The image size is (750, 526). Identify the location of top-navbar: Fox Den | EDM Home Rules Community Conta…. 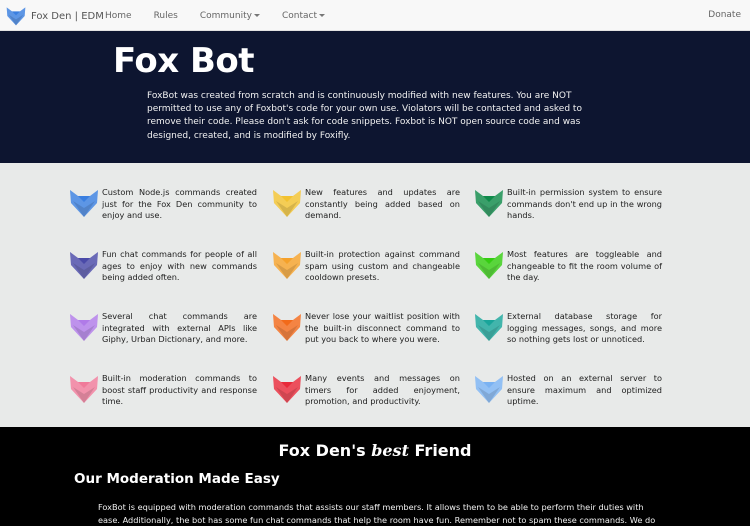
(375, 15).